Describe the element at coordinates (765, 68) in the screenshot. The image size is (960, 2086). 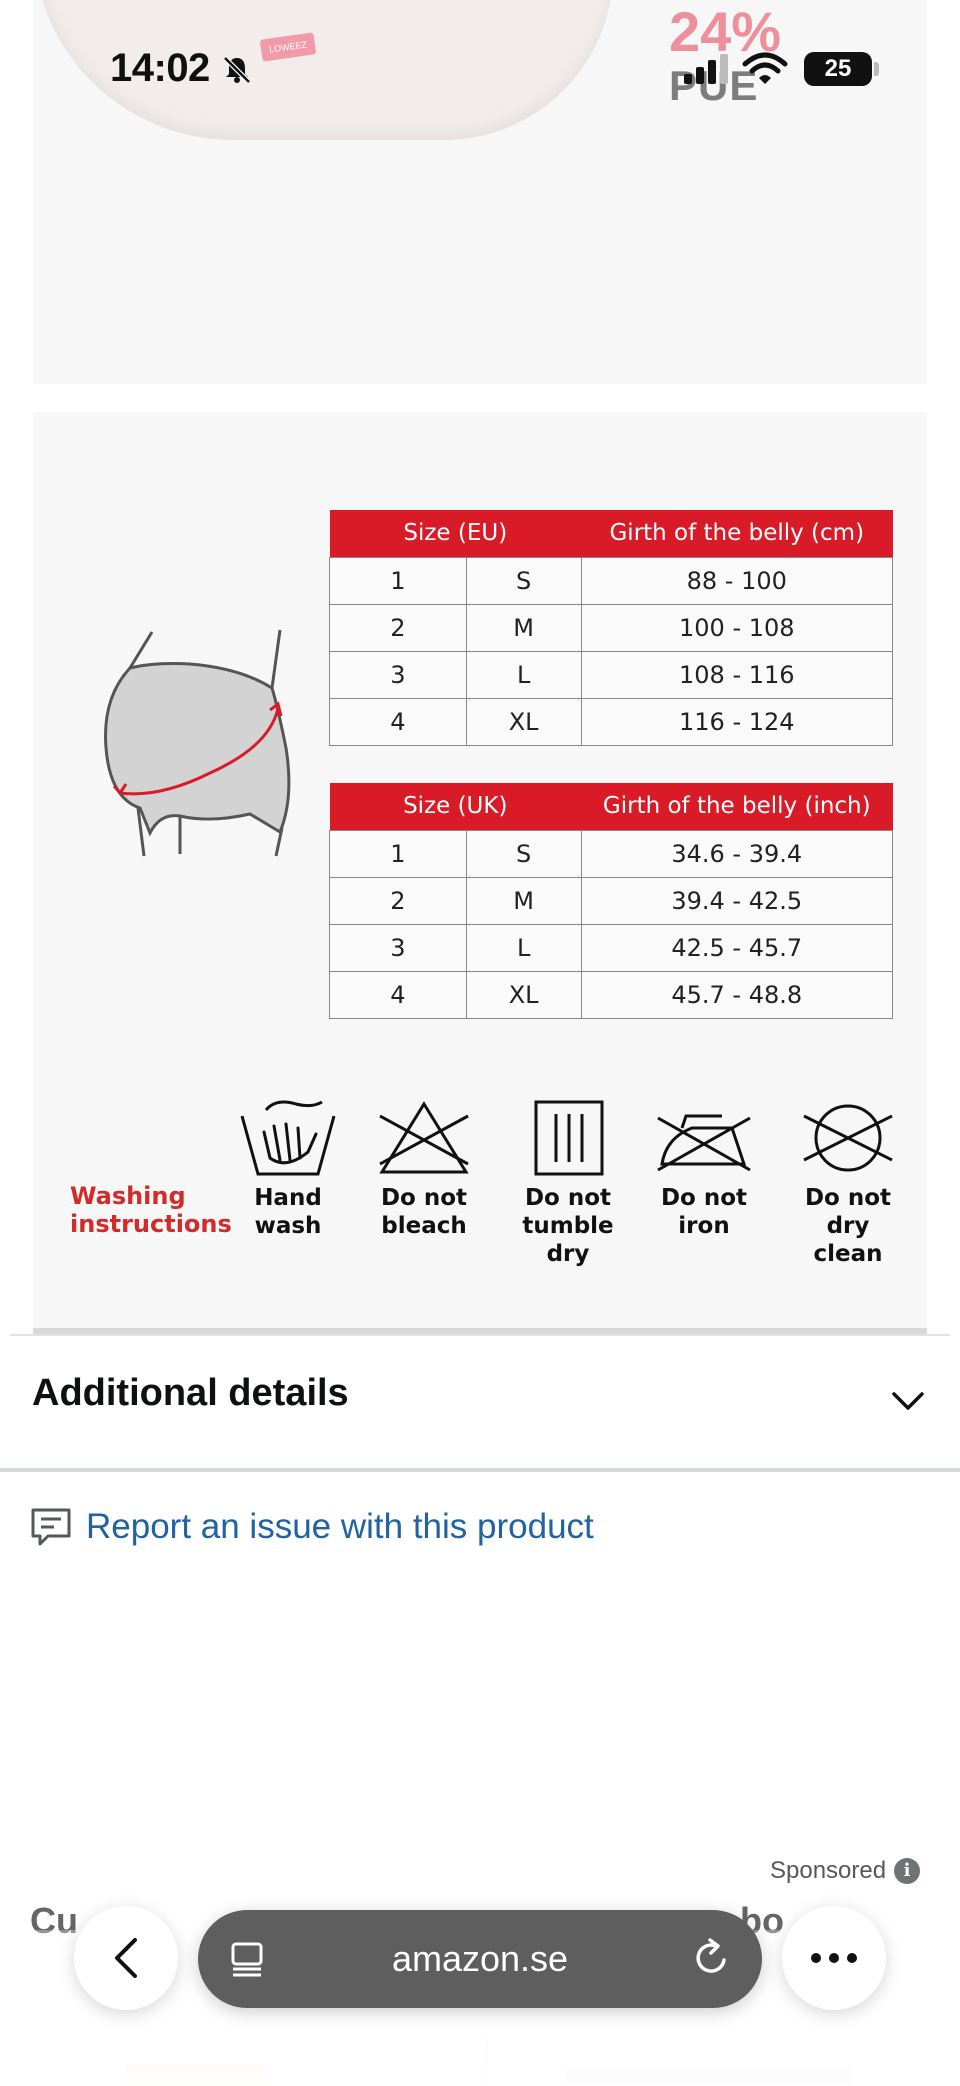
I see `wifi-icon` at that location.